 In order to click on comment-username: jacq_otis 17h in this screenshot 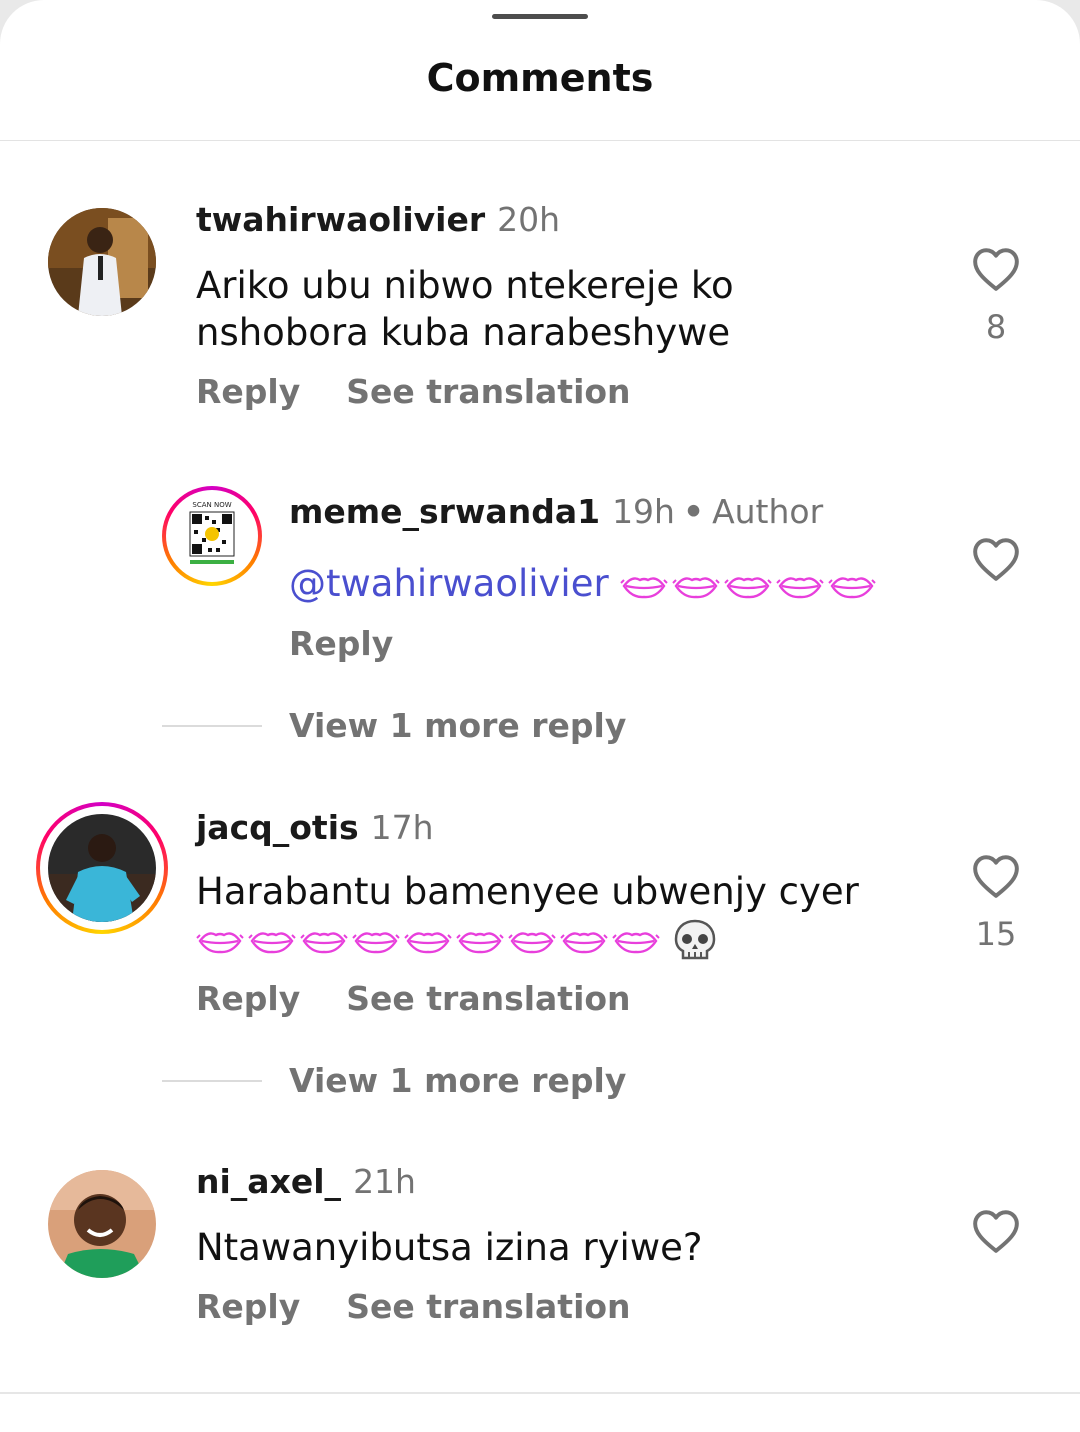, I will do `click(315, 827)`.